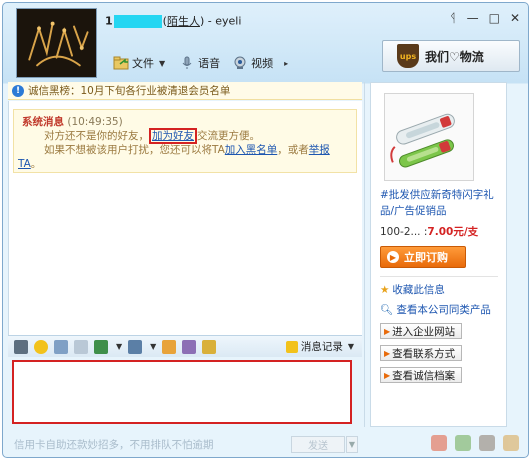 The image size is (531, 460). What do you see at coordinates (223, 21) in the screenshot?
I see `contact-name: - eyeli` at bounding box center [223, 21].